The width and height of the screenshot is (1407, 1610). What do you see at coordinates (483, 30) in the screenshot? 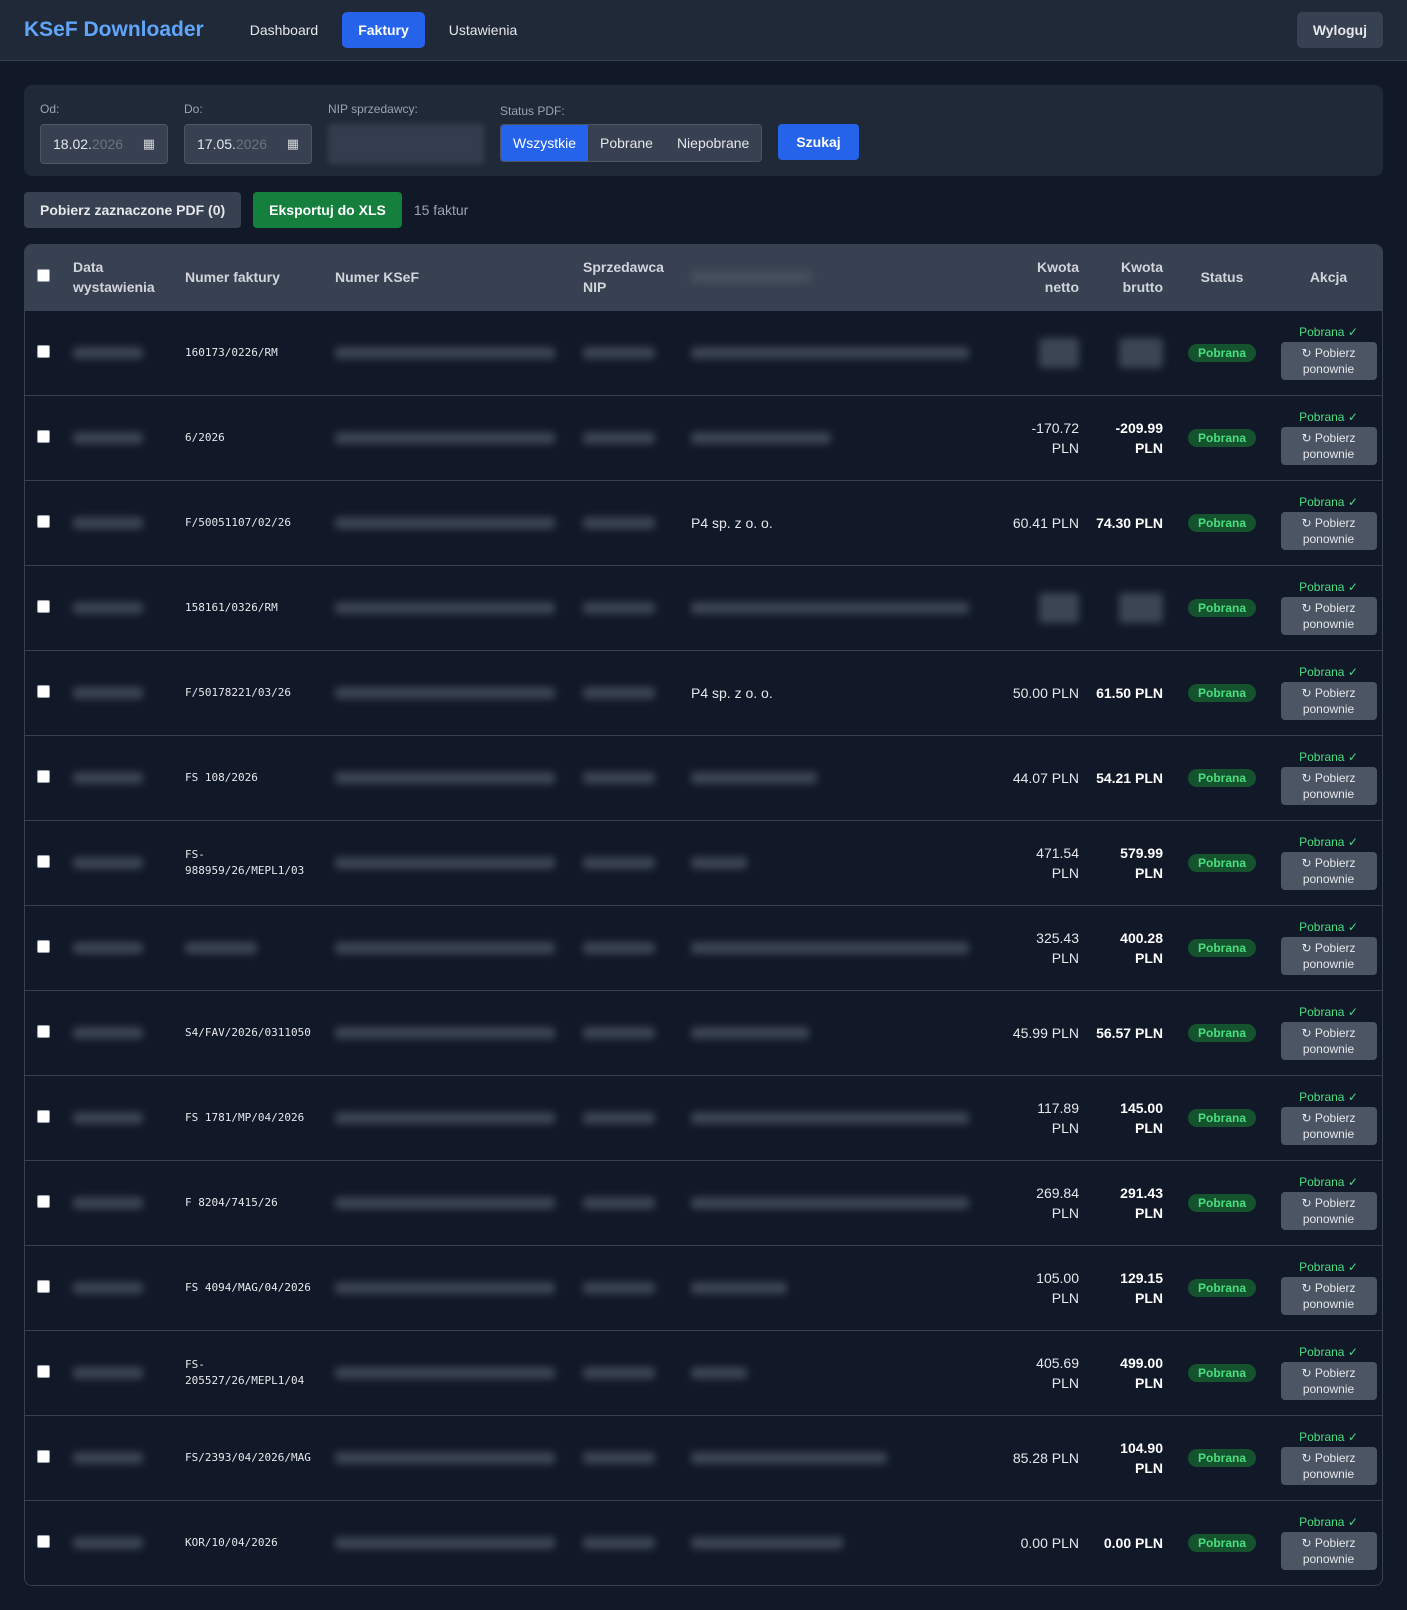
I see `nav-ustawienia: Ustawienia` at bounding box center [483, 30].